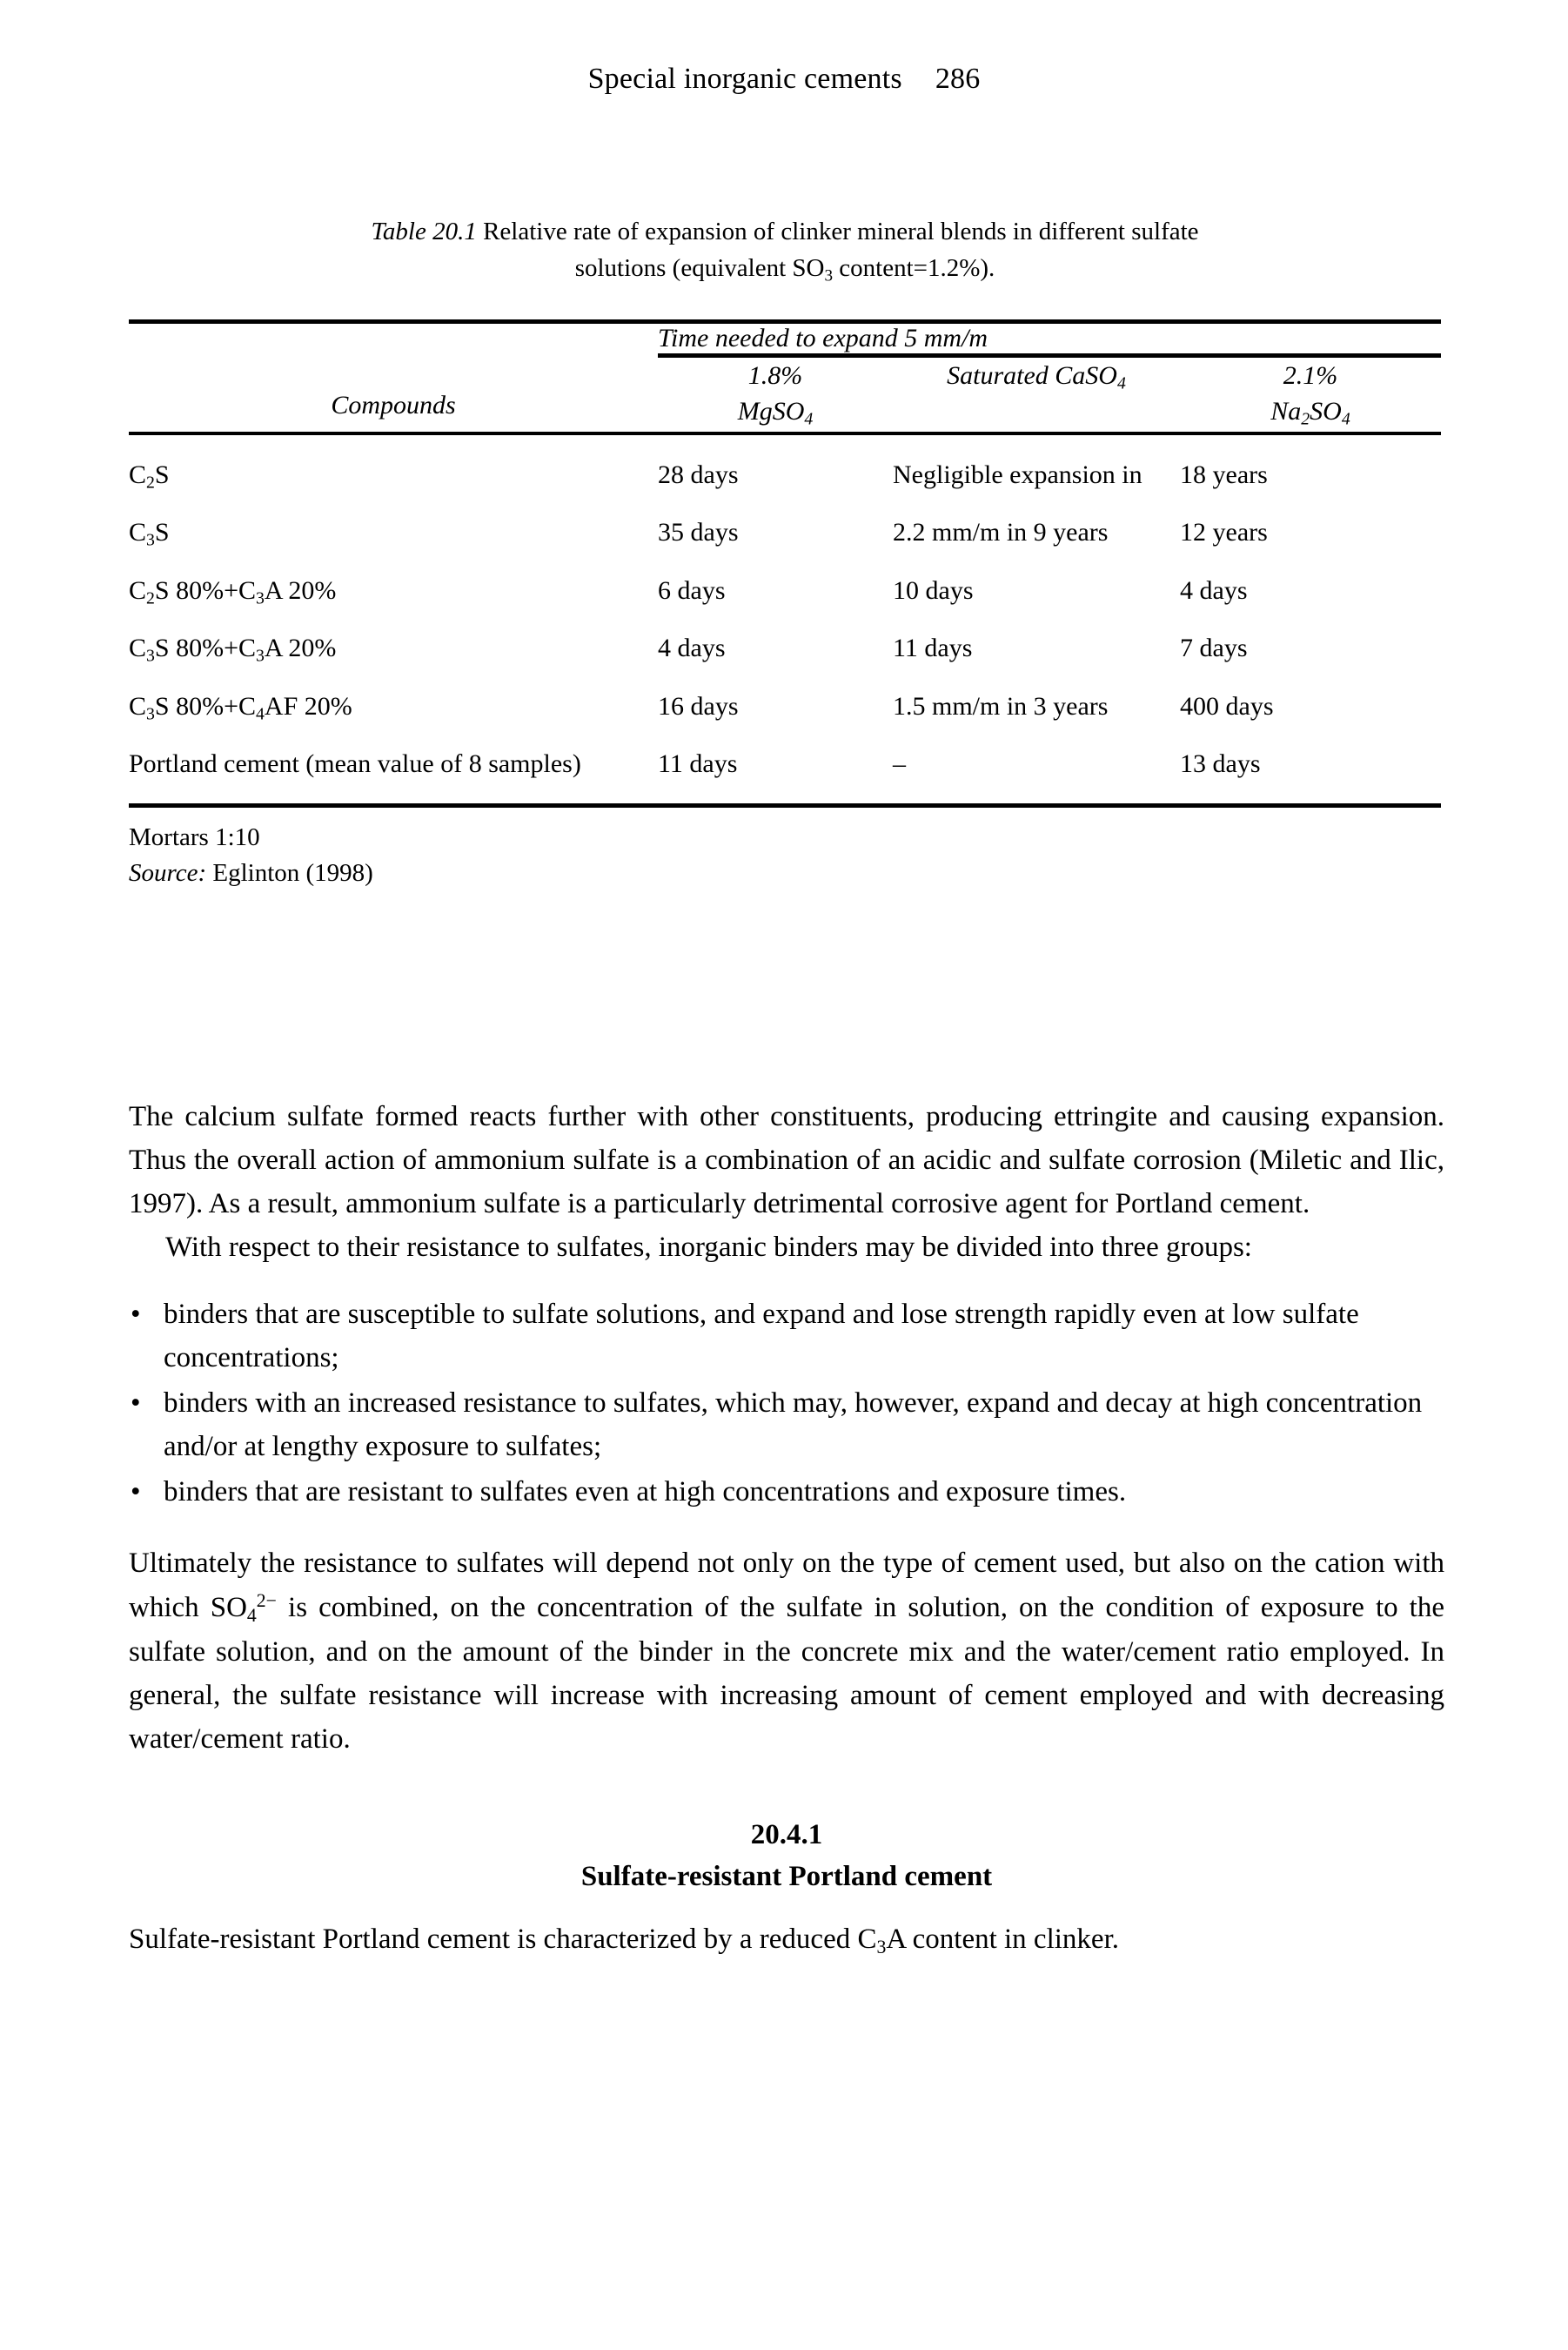  I want to click on table-row: C3S 35 days 2.2 mm/m in 9 years 12 years, so click(785, 523).